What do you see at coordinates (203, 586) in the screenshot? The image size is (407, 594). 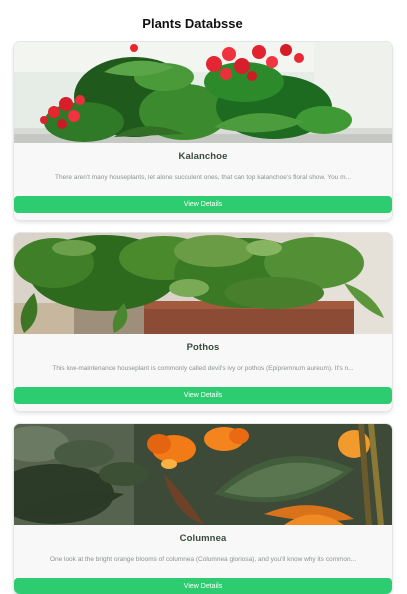 I see `view-details-button-columnea: View Details` at bounding box center [203, 586].